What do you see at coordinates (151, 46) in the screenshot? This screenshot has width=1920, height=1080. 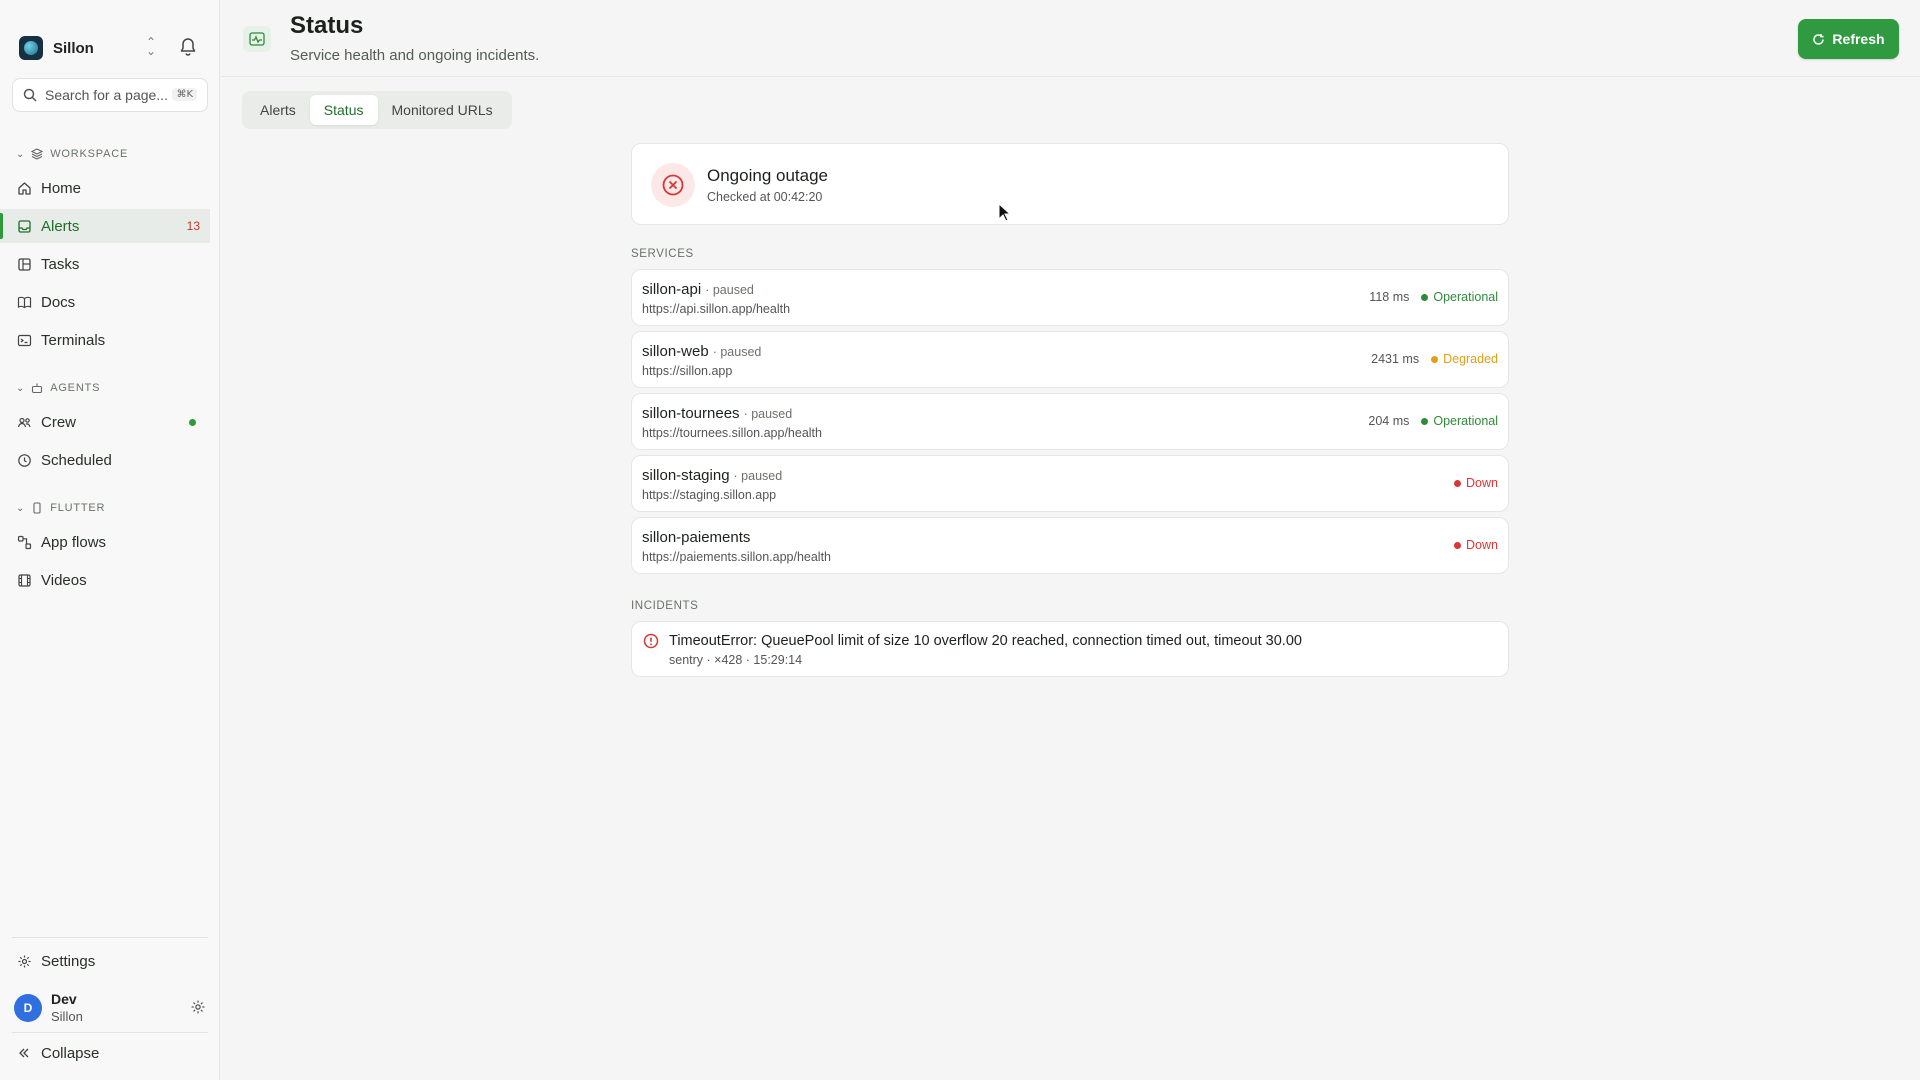 I see `chevron-updown-icon: ⌃ ⌄` at bounding box center [151, 46].